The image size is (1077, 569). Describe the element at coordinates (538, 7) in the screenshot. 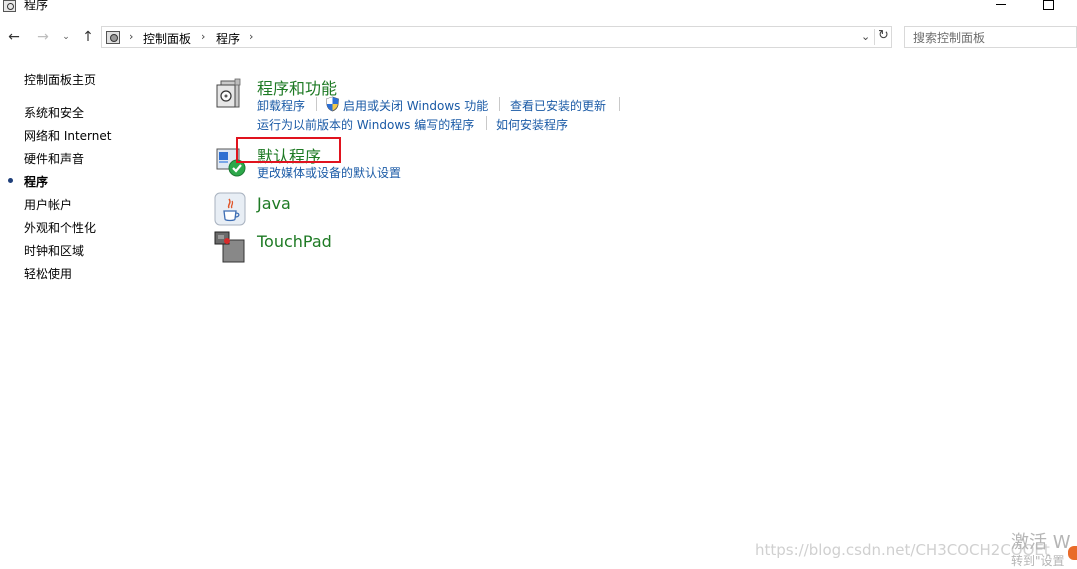

I see `title-bar: 程序` at that location.